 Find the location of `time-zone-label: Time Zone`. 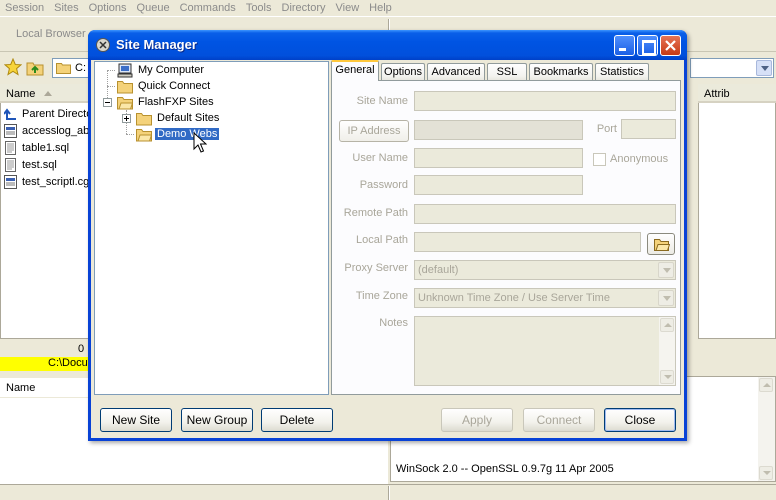

time-zone-label: Time Zone is located at coordinates (381, 296).